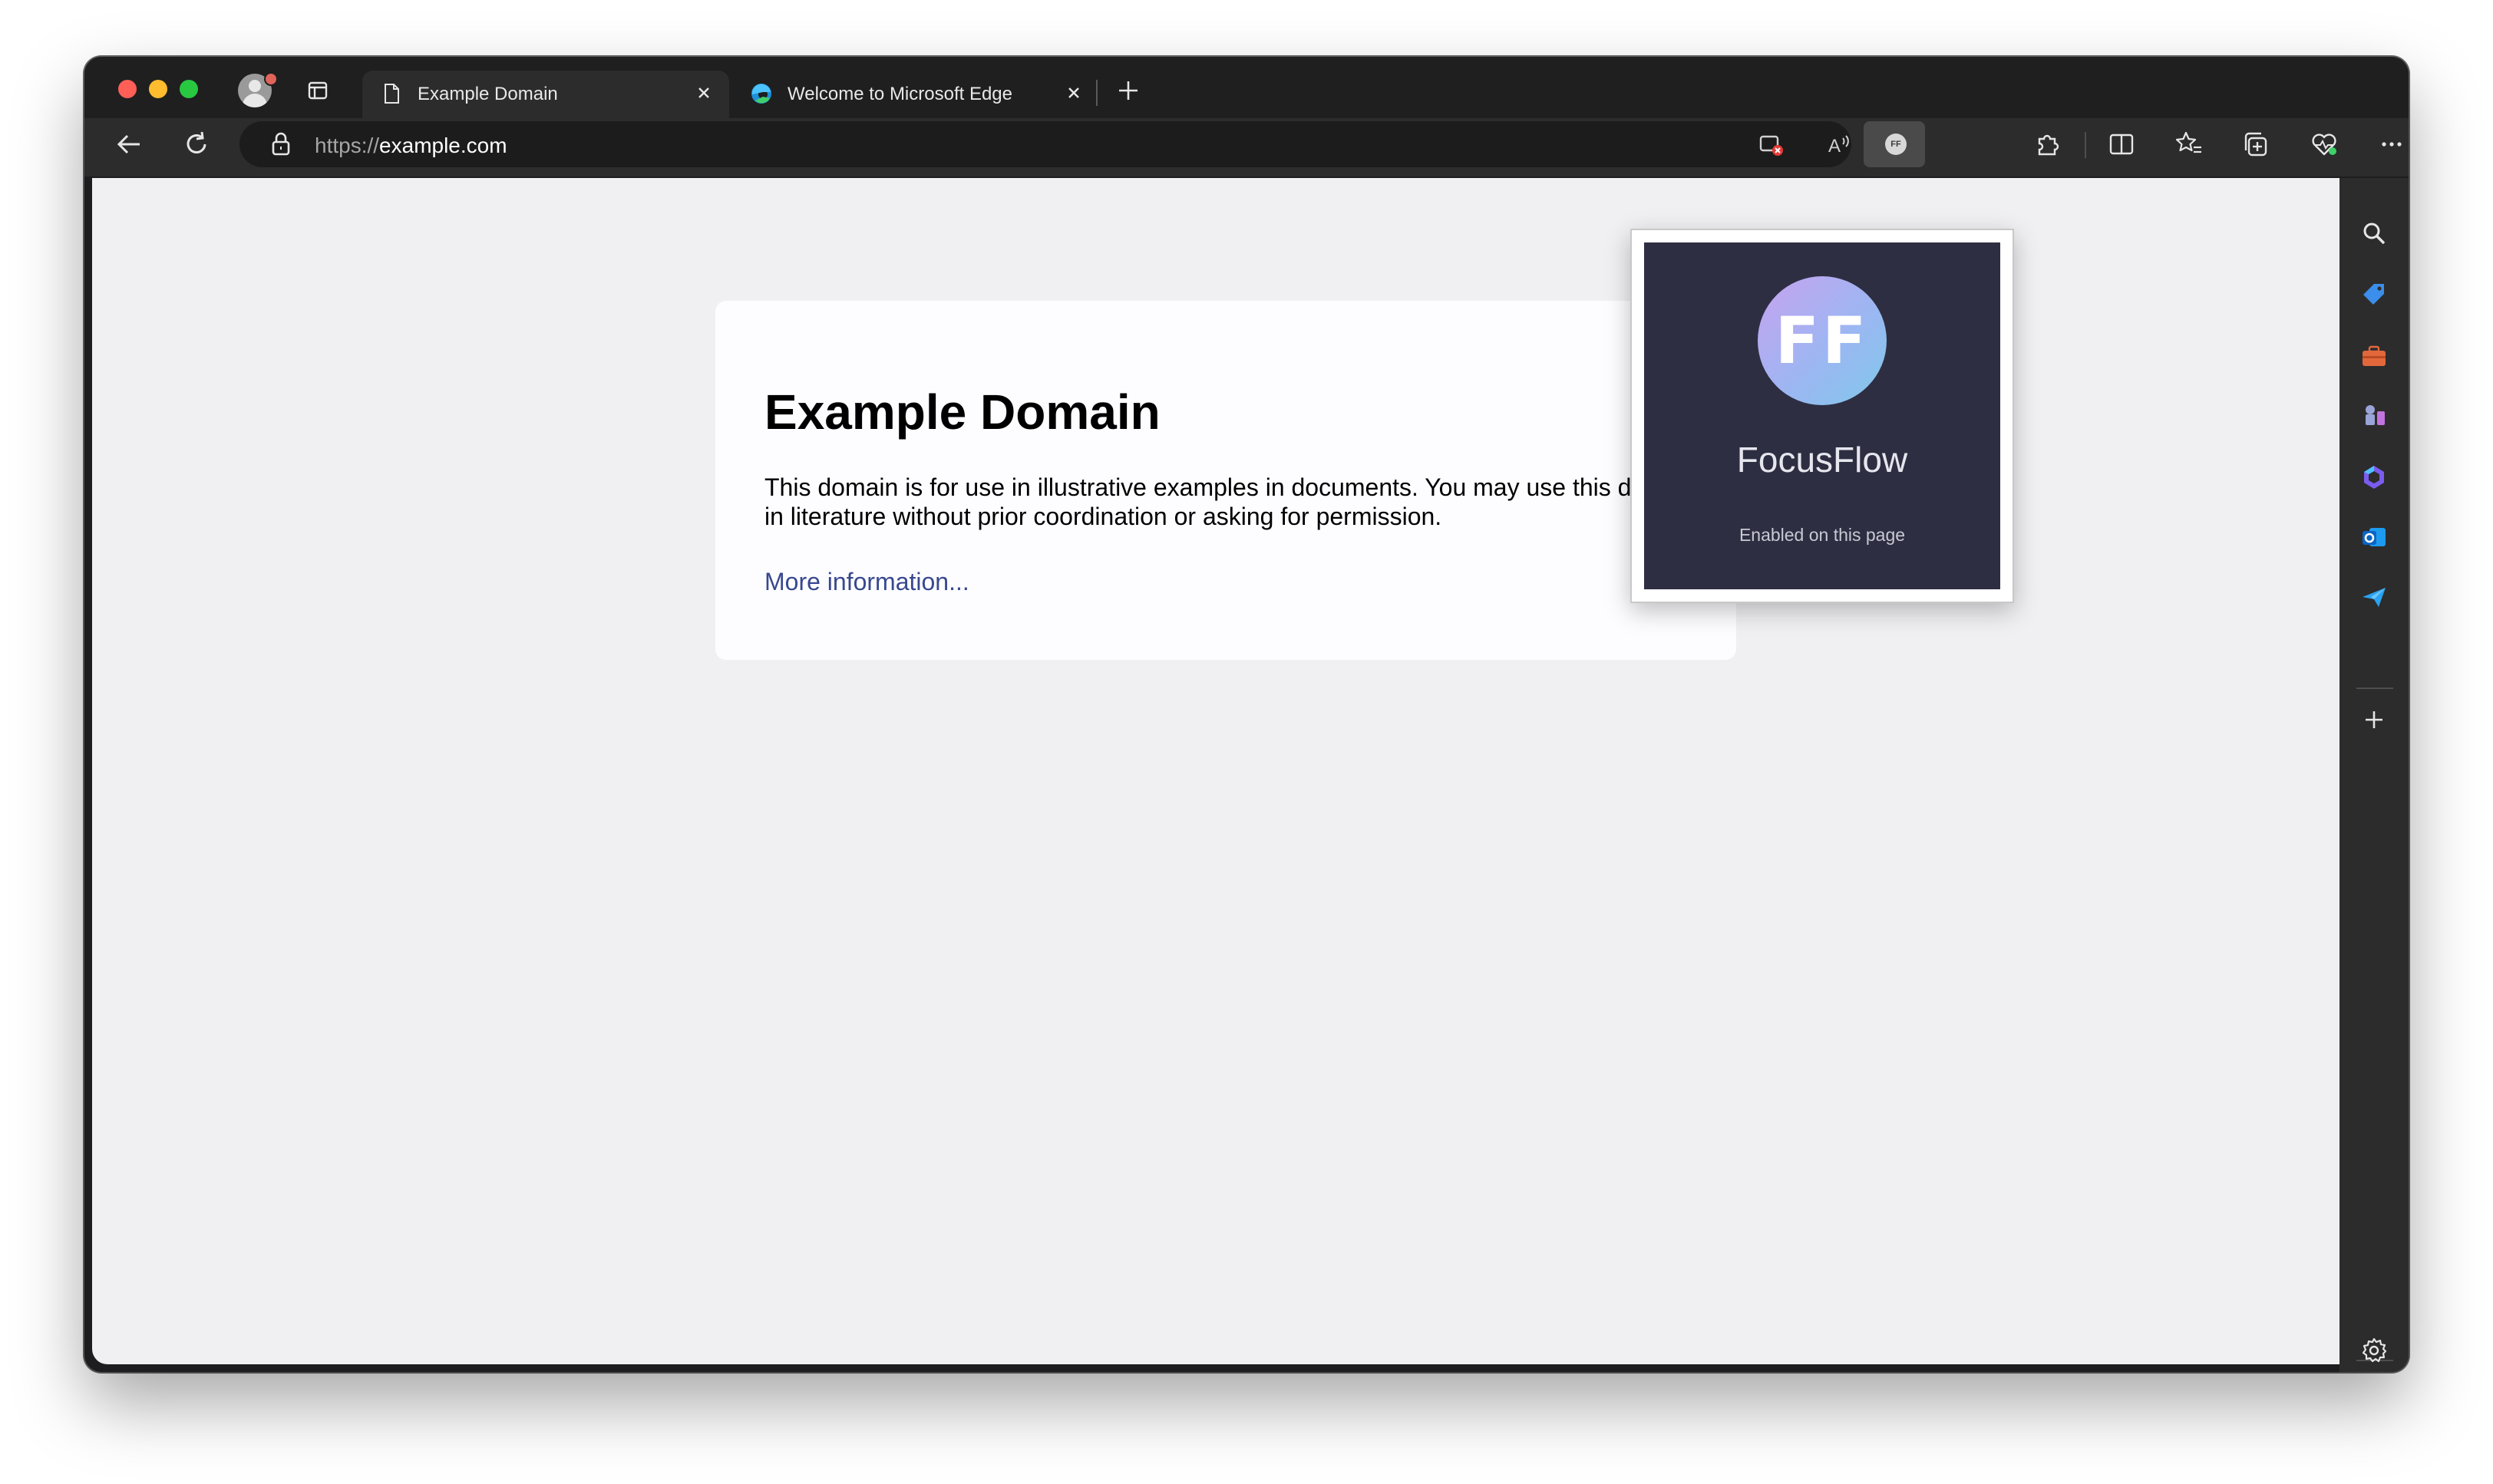 The height and width of the screenshot is (1484, 2493). Describe the element at coordinates (255, 100) in the screenshot. I see `avatar-body` at that location.